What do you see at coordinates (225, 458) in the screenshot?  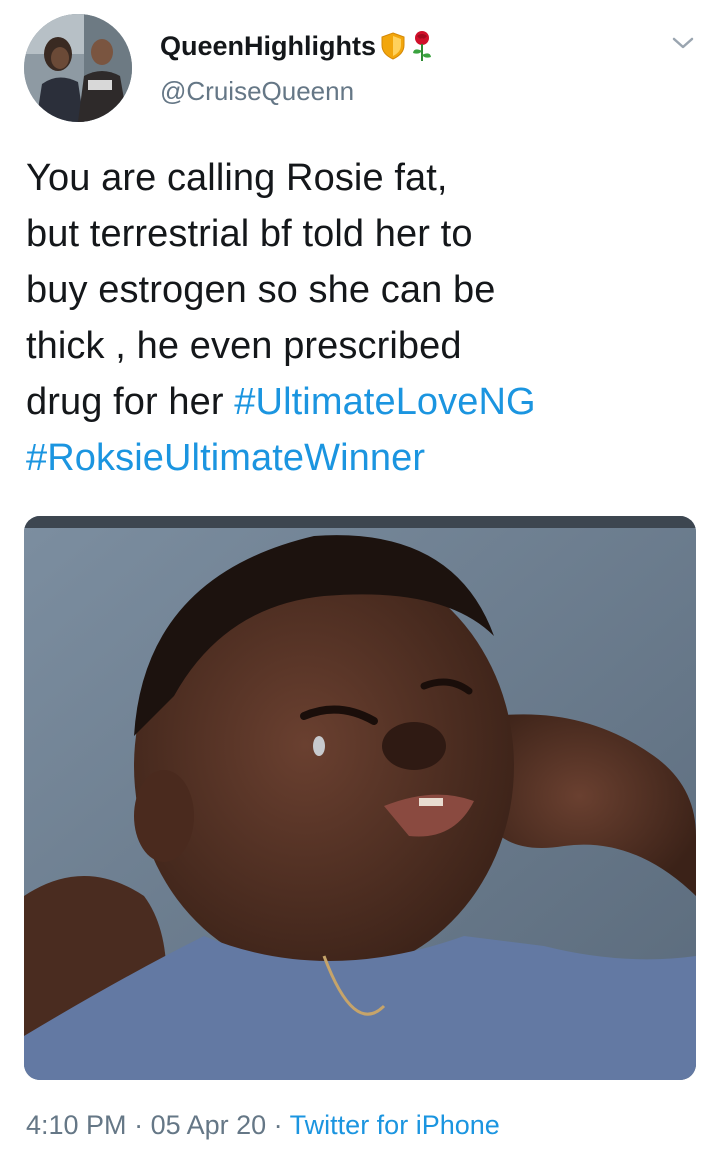 I see `hashtag-link: #RoksieUltimateWinner` at bounding box center [225, 458].